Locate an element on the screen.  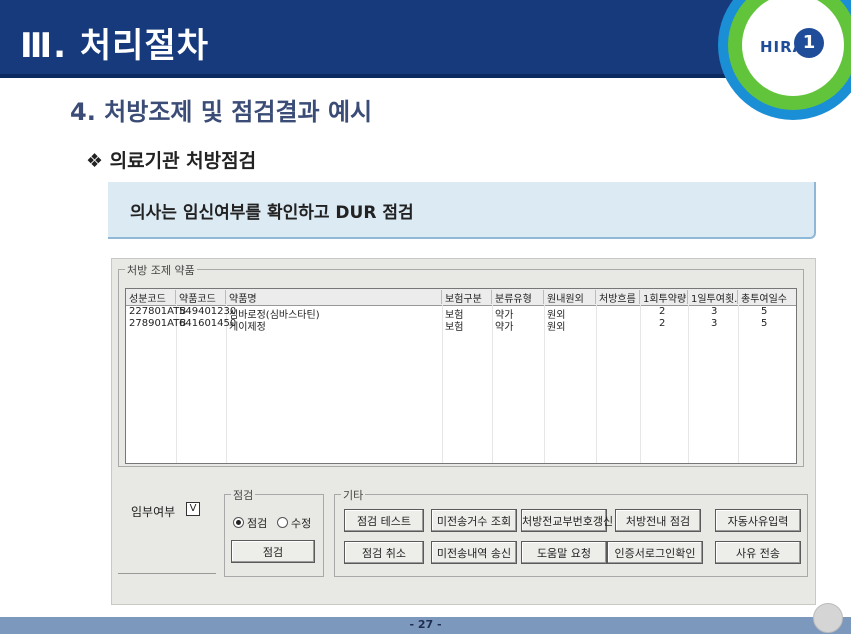
column-header: 총투여일수 is located at coordinates (767, 297).